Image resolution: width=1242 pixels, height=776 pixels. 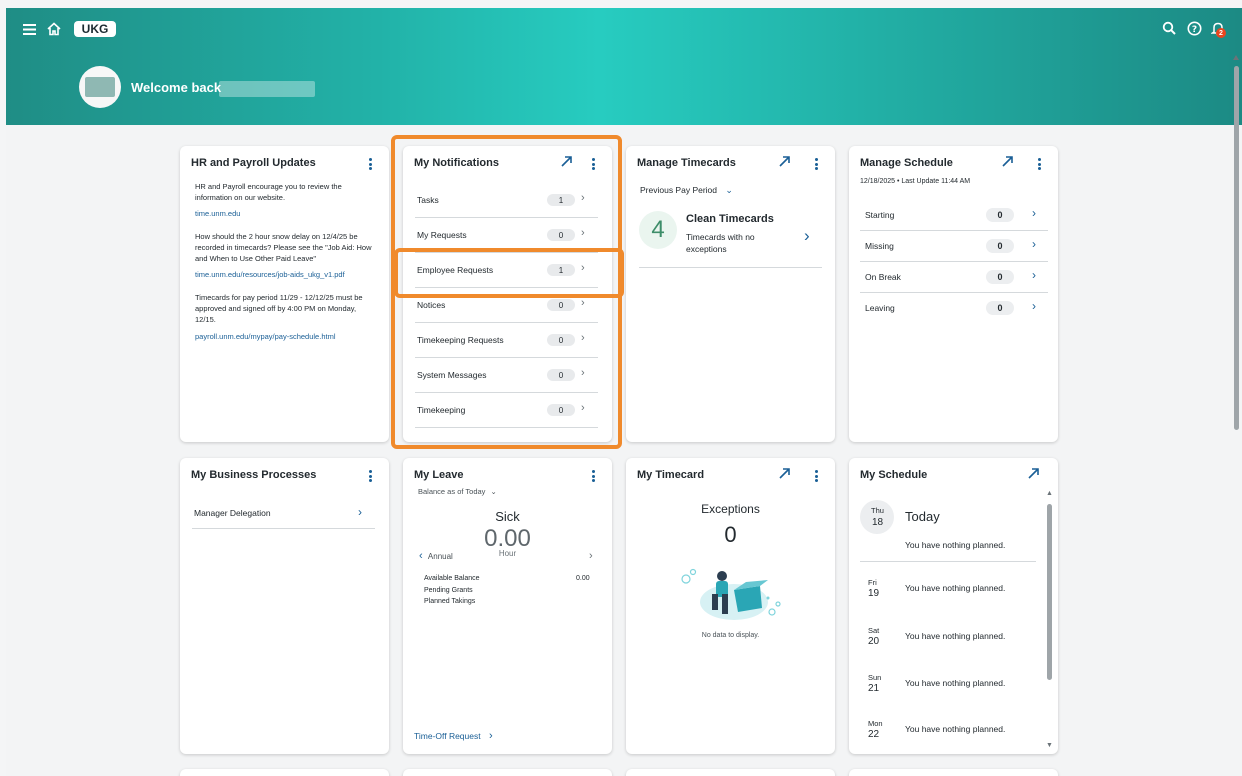 I want to click on schedule-day-today: Thu 18 Today You have nothing planned., so click(x=948, y=530).